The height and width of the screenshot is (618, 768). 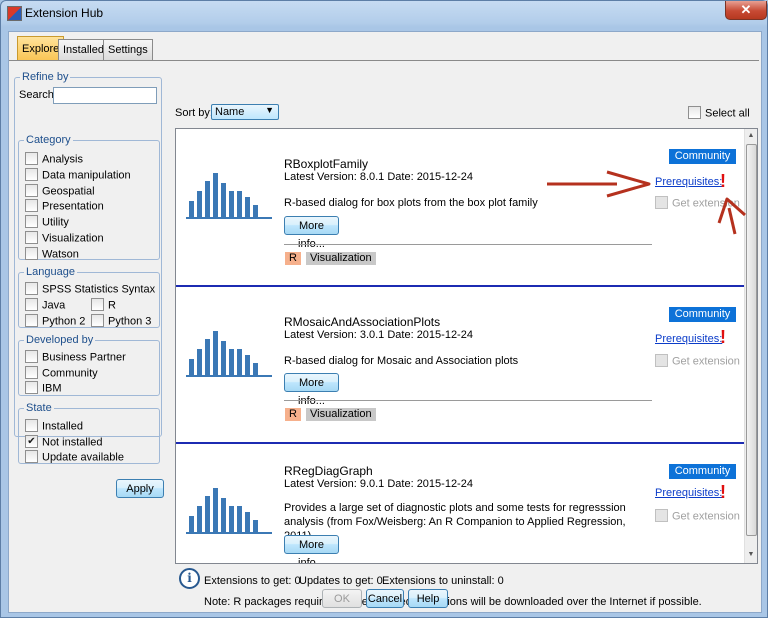 What do you see at coordinates (385, 47) in the screenshot?
I see `tab-strip: Explore Installed Settings` at bounding box center [385, 47].